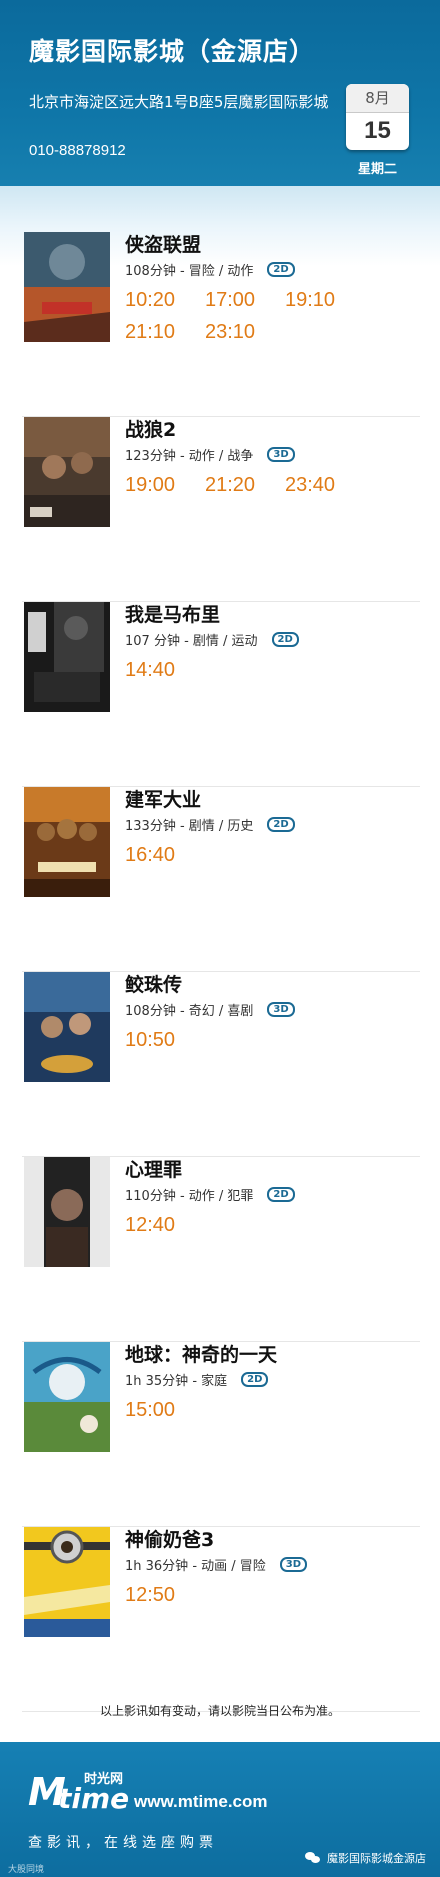 The width and height of the screenshot is (440, 1877). I want to click on showtime-list: 10:20 17:00 19:10 21:10 23:10, so click(275, 316).